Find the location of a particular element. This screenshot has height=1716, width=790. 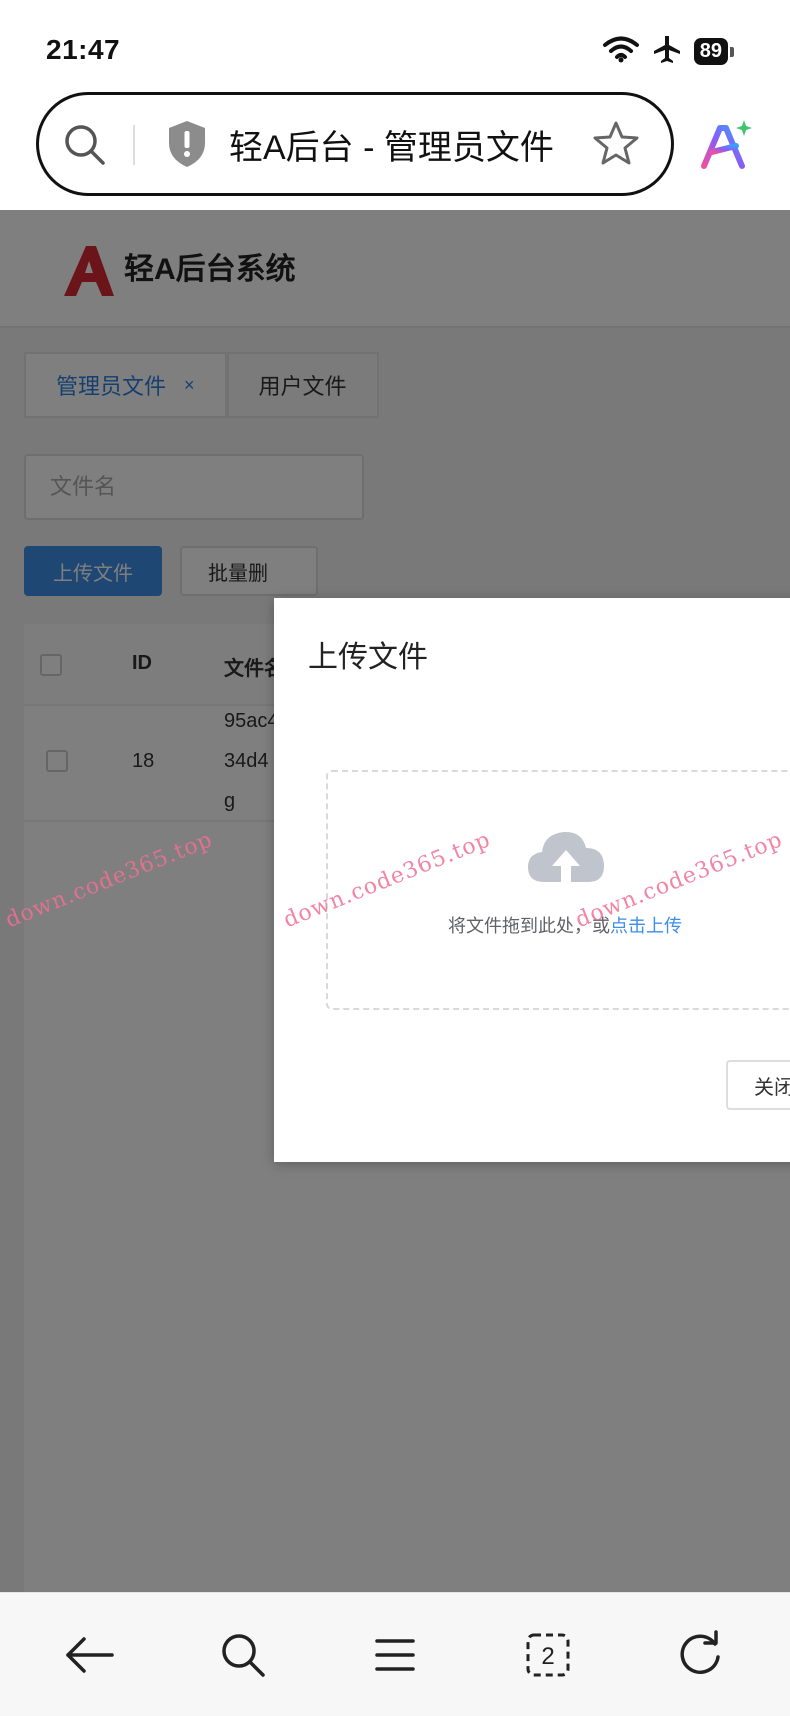

status-icons: 89 is located at coordinates (668, 51).